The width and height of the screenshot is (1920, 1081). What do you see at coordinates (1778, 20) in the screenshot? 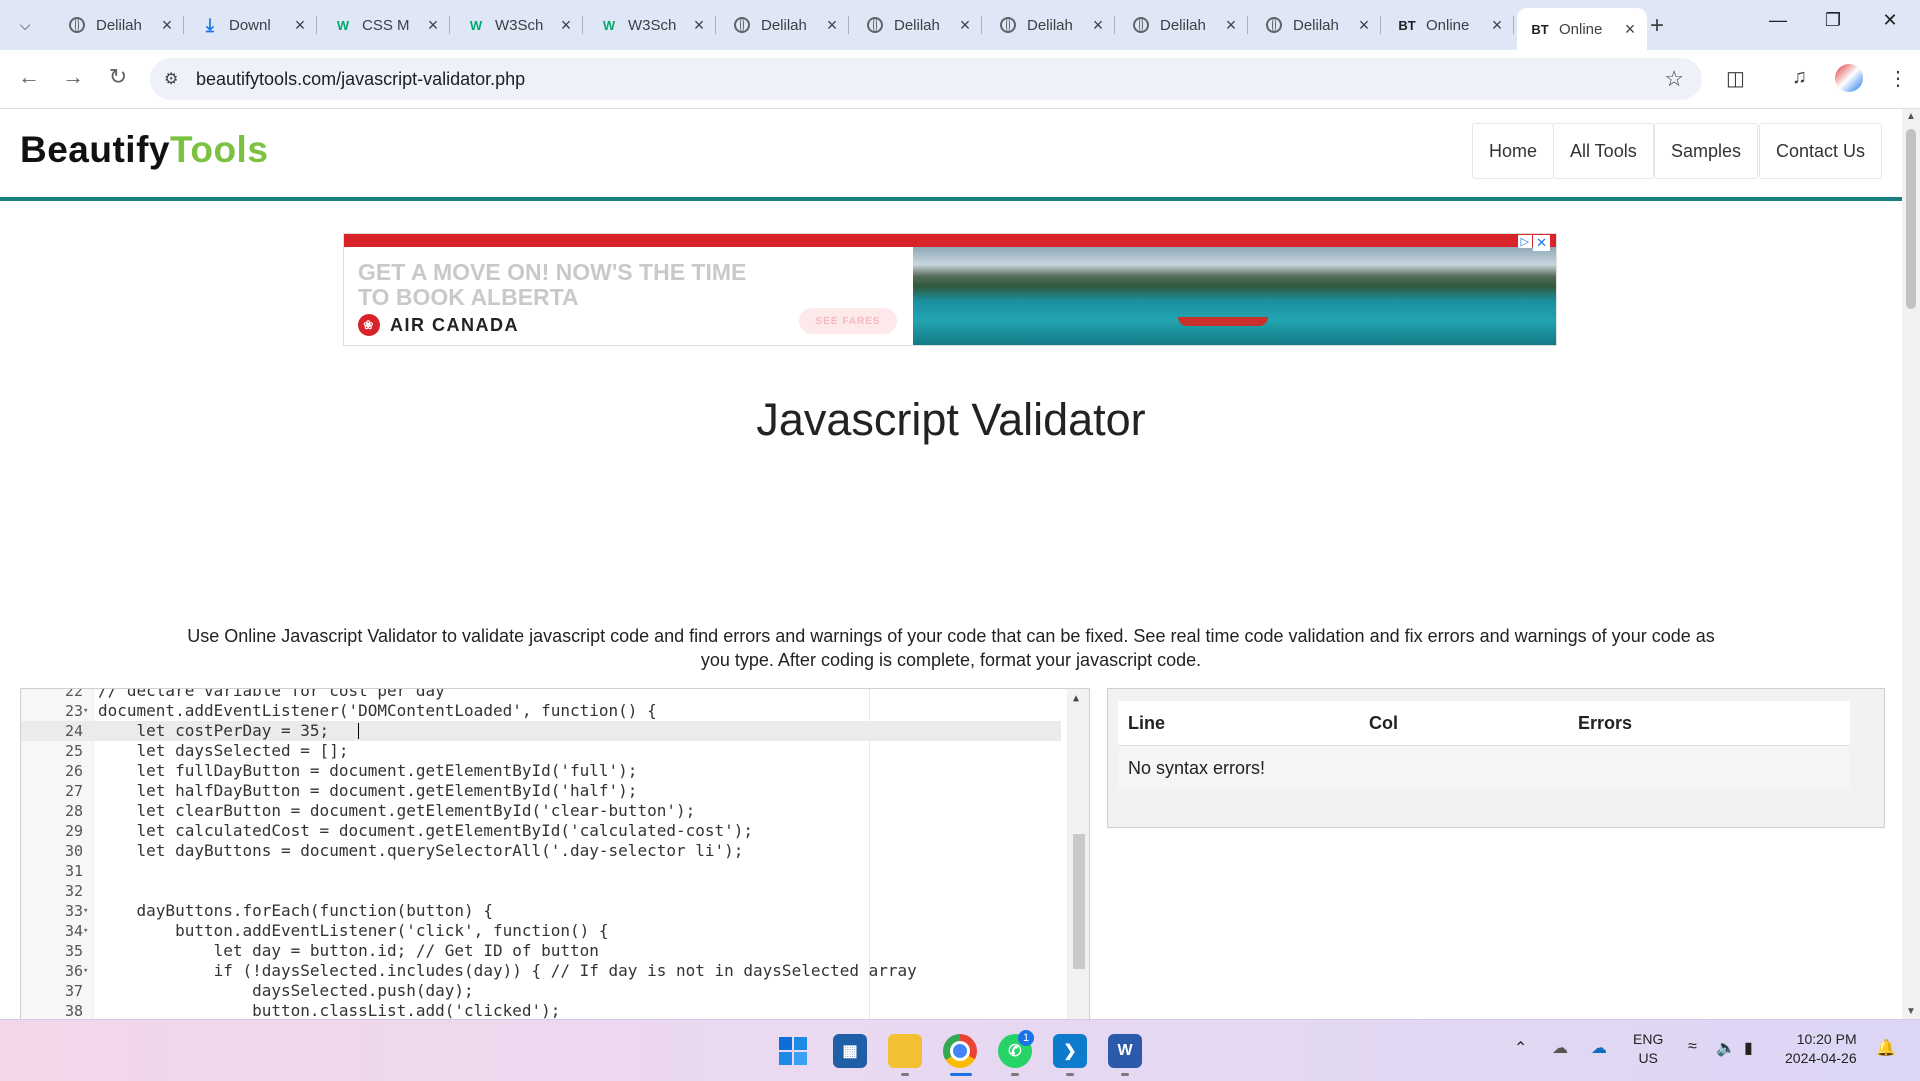
I see `minimize-icon: —` at bounding box center [1778, 20].